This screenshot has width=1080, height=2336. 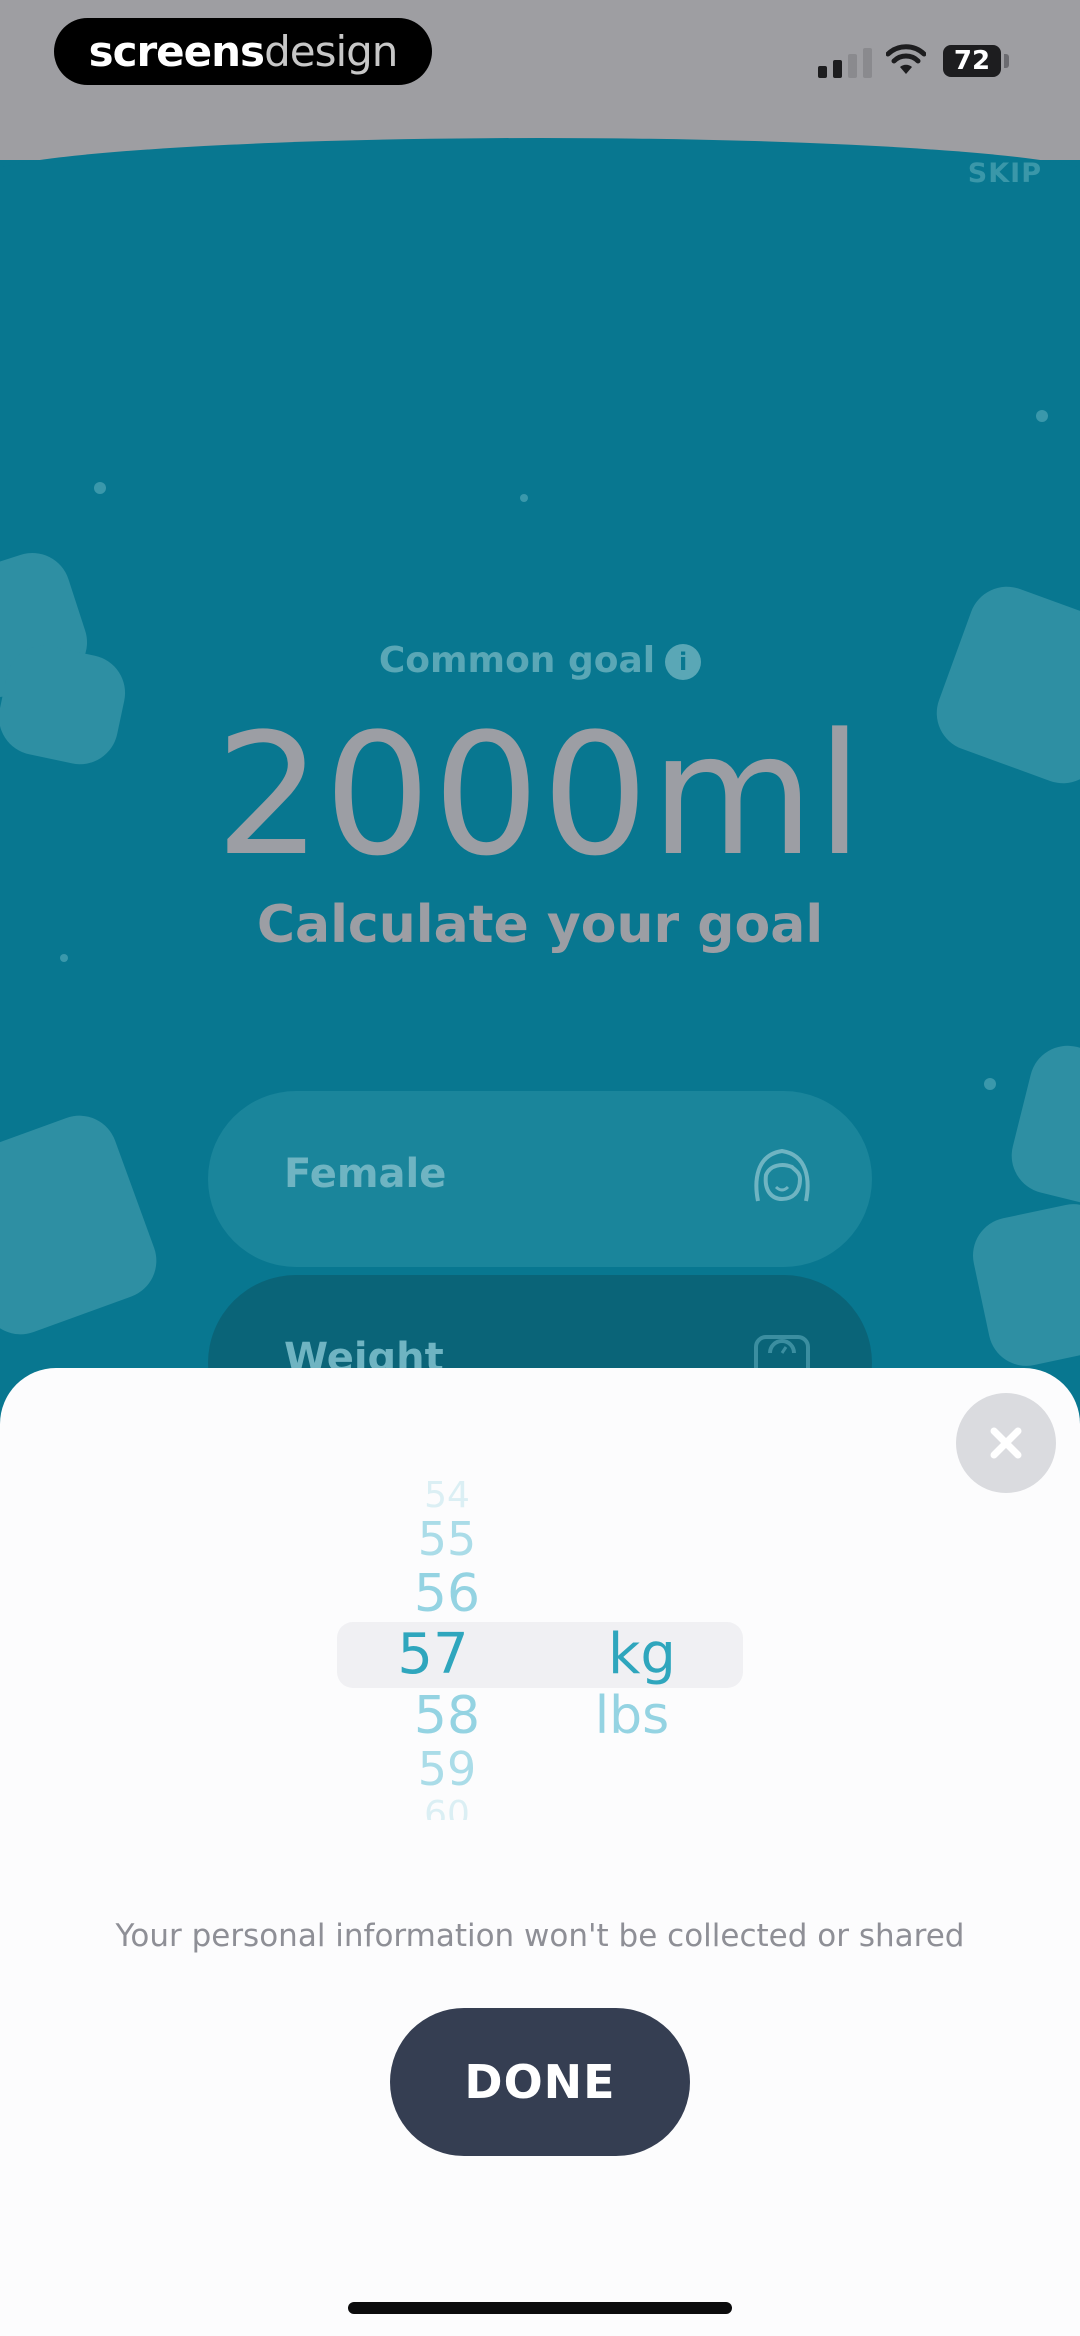 What do you see at coordinates (540, 2308) in the screenshot?
I see `home-indicator` at bounding box center [540, 2308].